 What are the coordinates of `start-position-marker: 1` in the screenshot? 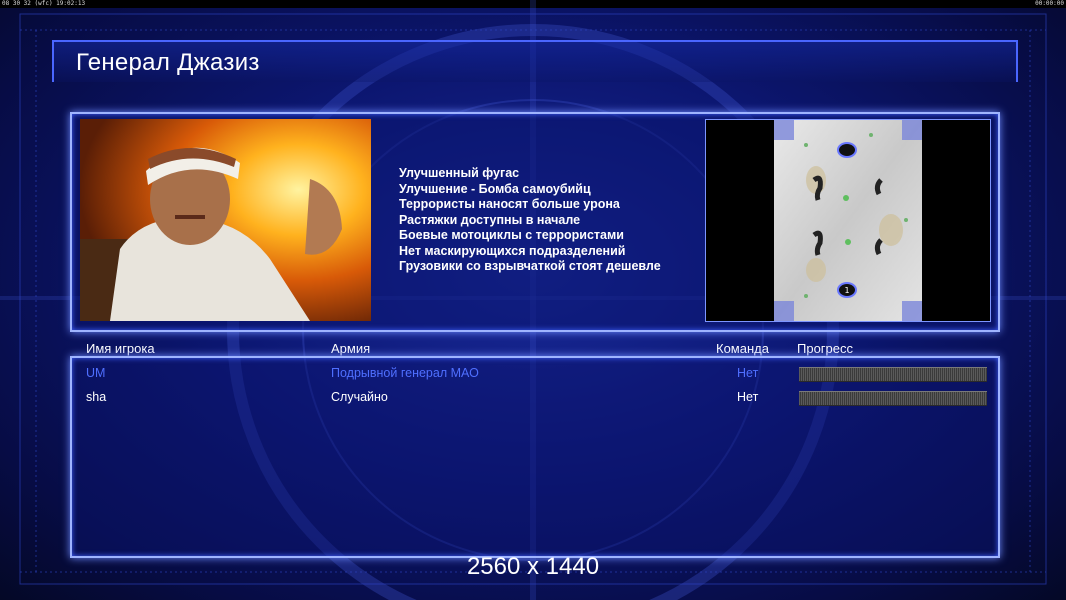 It's located at (847, 290).